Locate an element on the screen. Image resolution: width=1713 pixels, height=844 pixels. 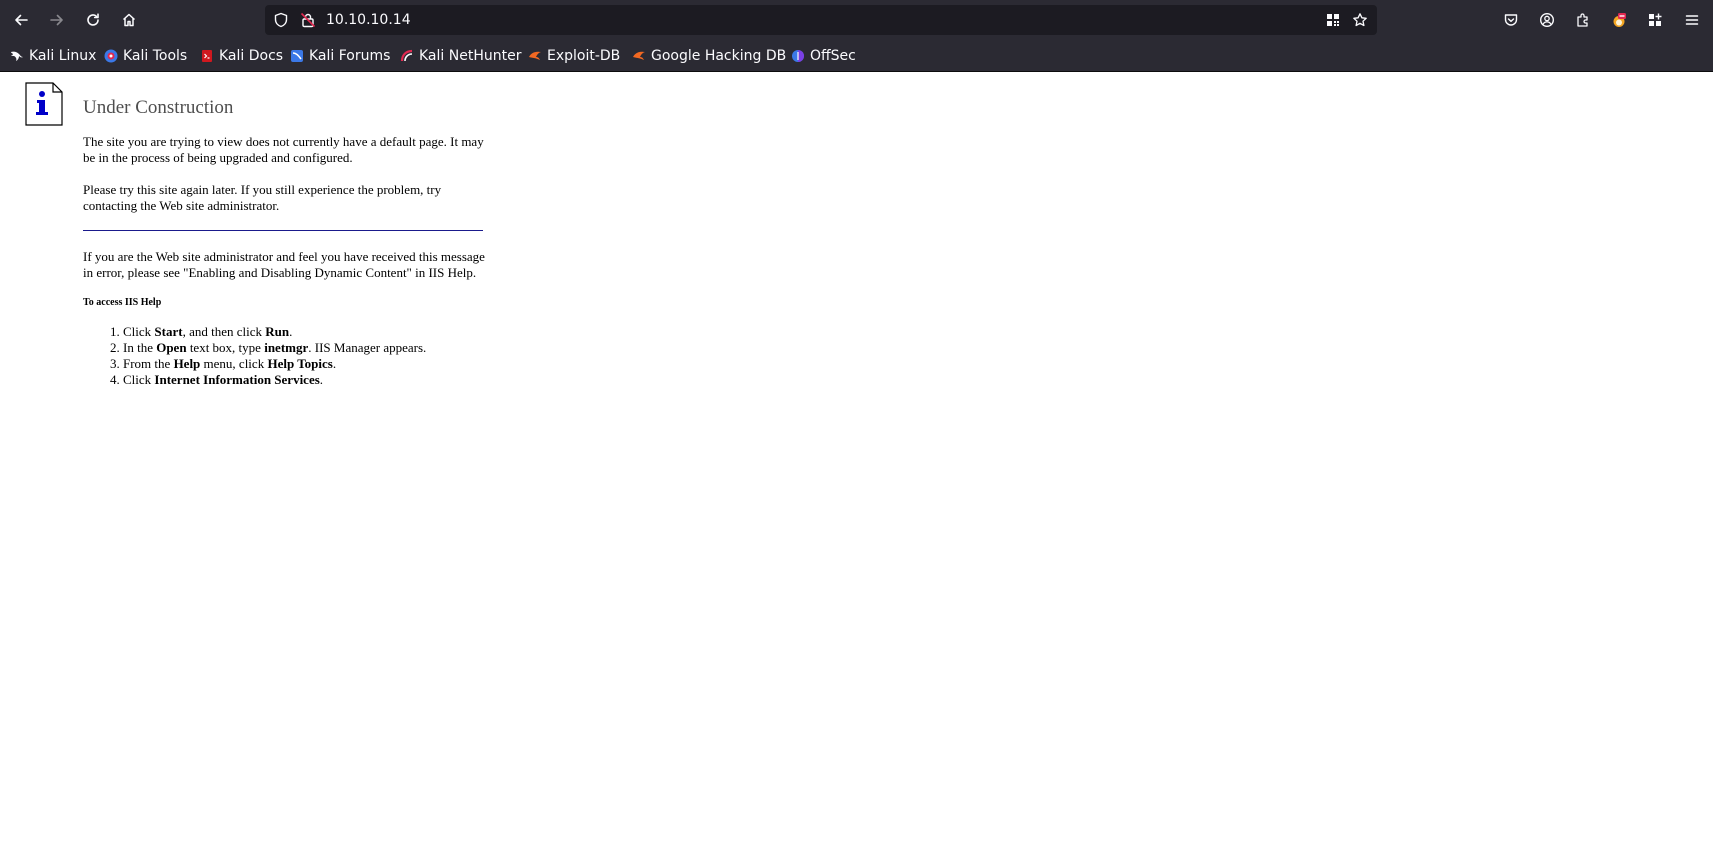
bookmark-exploit-db: Exploit-DB is located at coordinates (574, 56).